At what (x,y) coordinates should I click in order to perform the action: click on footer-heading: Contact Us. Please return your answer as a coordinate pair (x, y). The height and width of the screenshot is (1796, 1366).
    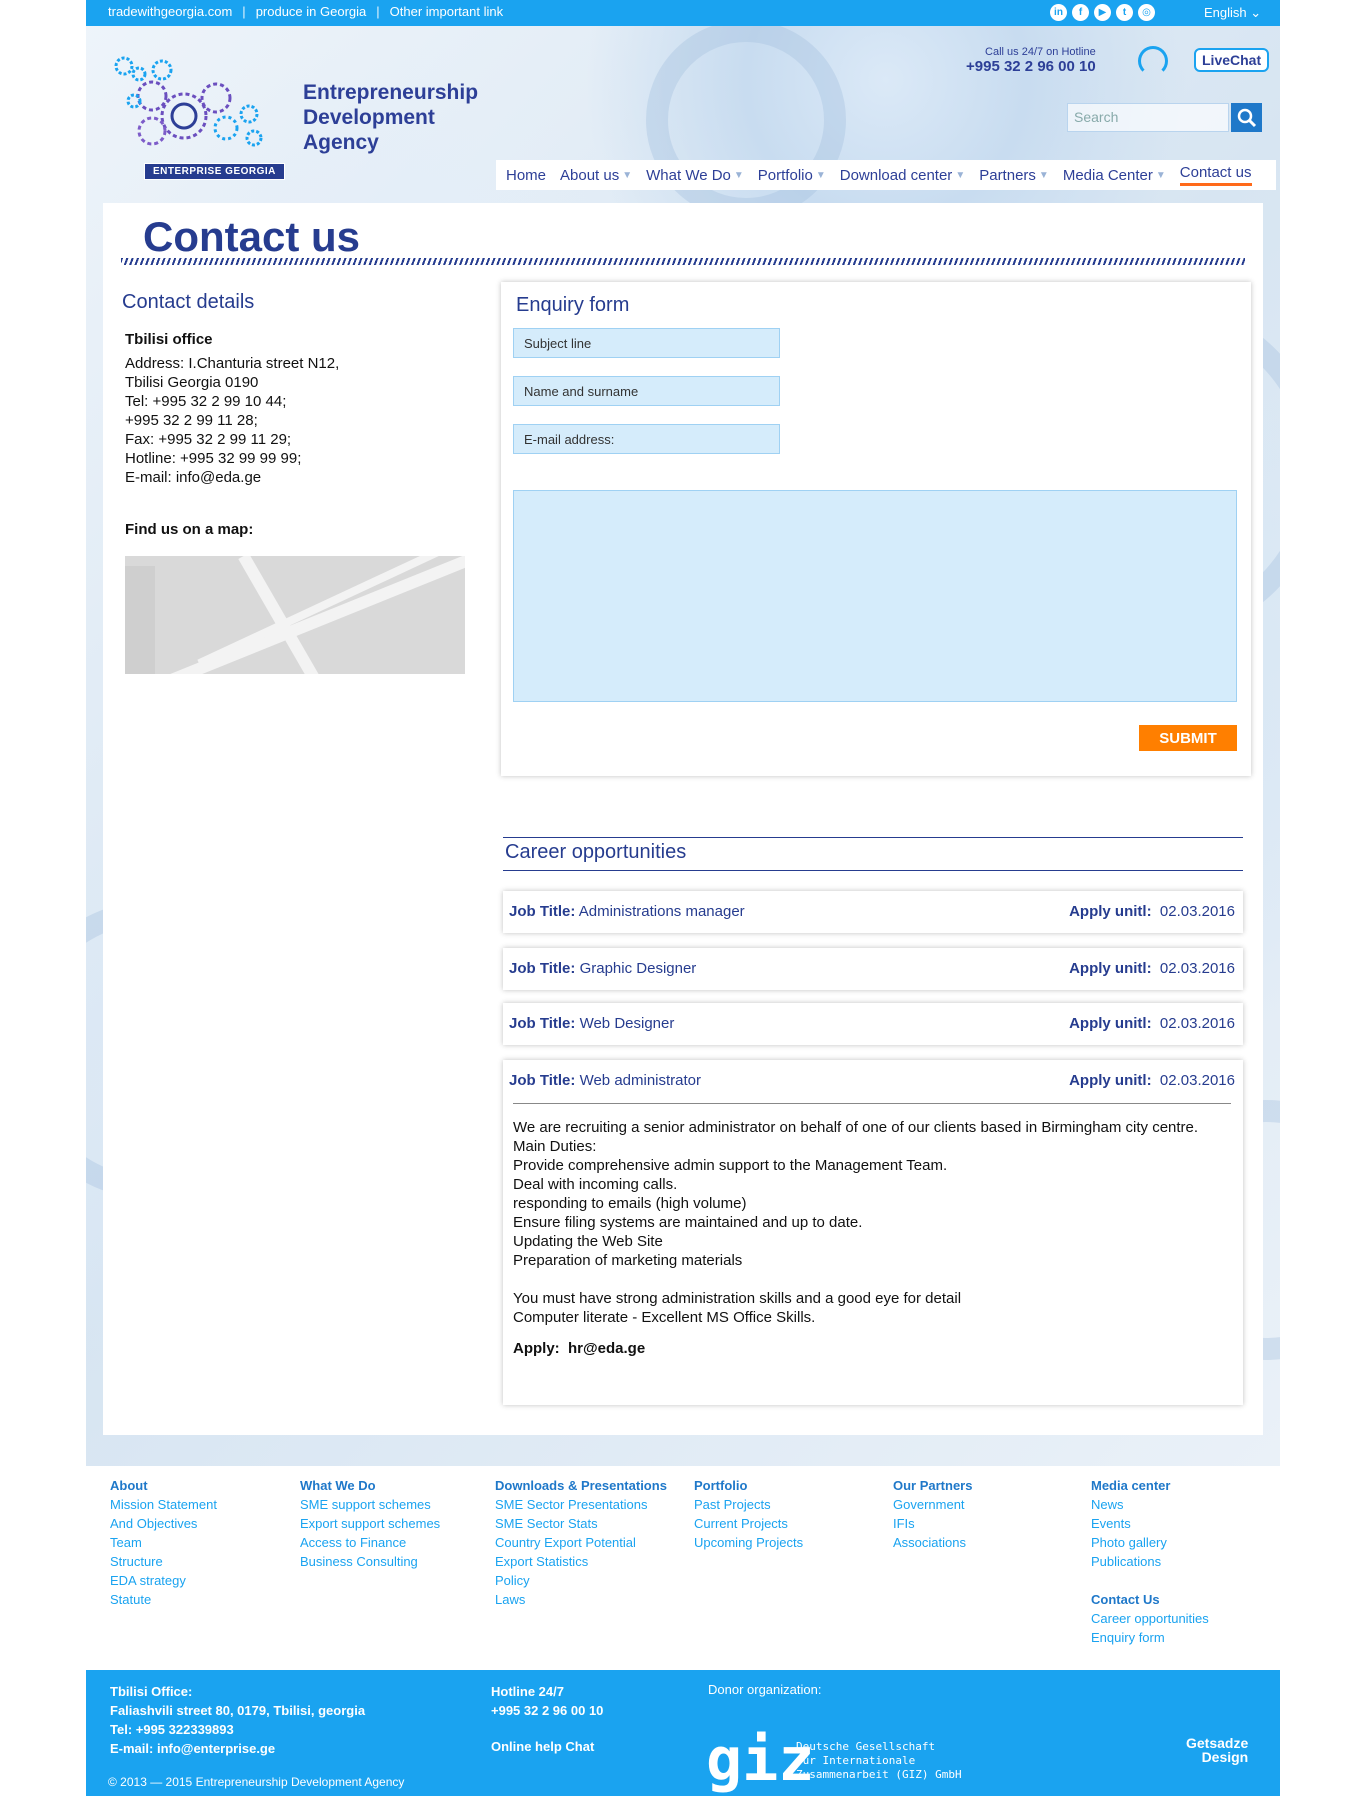
    Looking at the image, I should click on (1150, 1599).